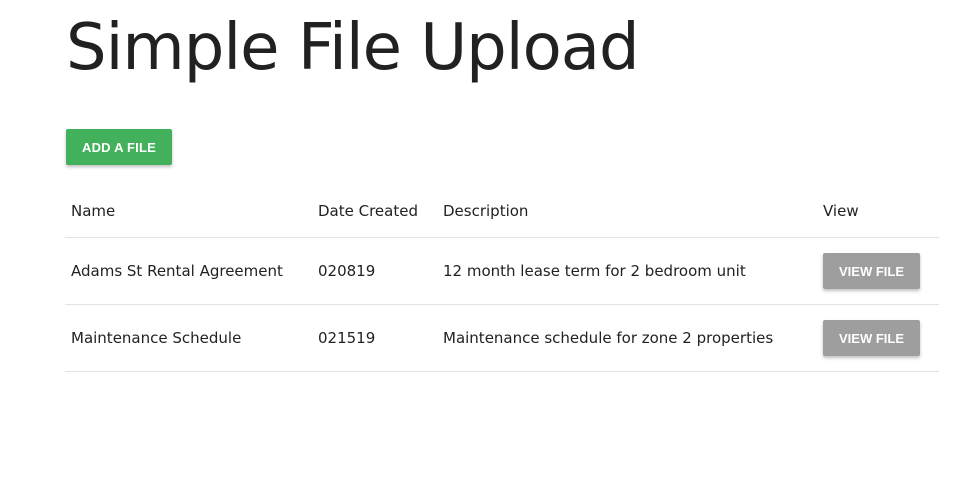 This screenshot has height=500, width=960. What do you see at coordinates (627, 271) in the screenshot?
I see `description-cell: 12 month lease term for 2 bedroom unit` at bounding box center [627, 271].